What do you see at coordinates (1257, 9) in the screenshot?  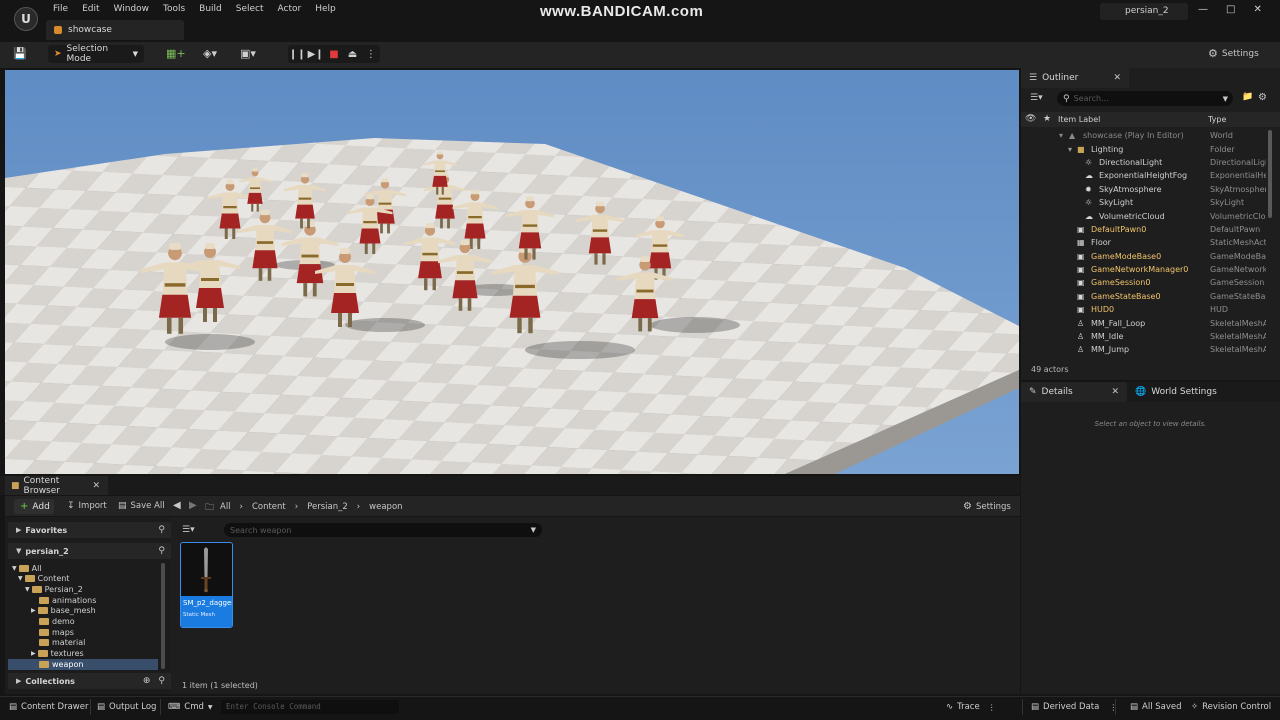 I see `close-window-icon: ✕` at bounding box center [1257, 9].